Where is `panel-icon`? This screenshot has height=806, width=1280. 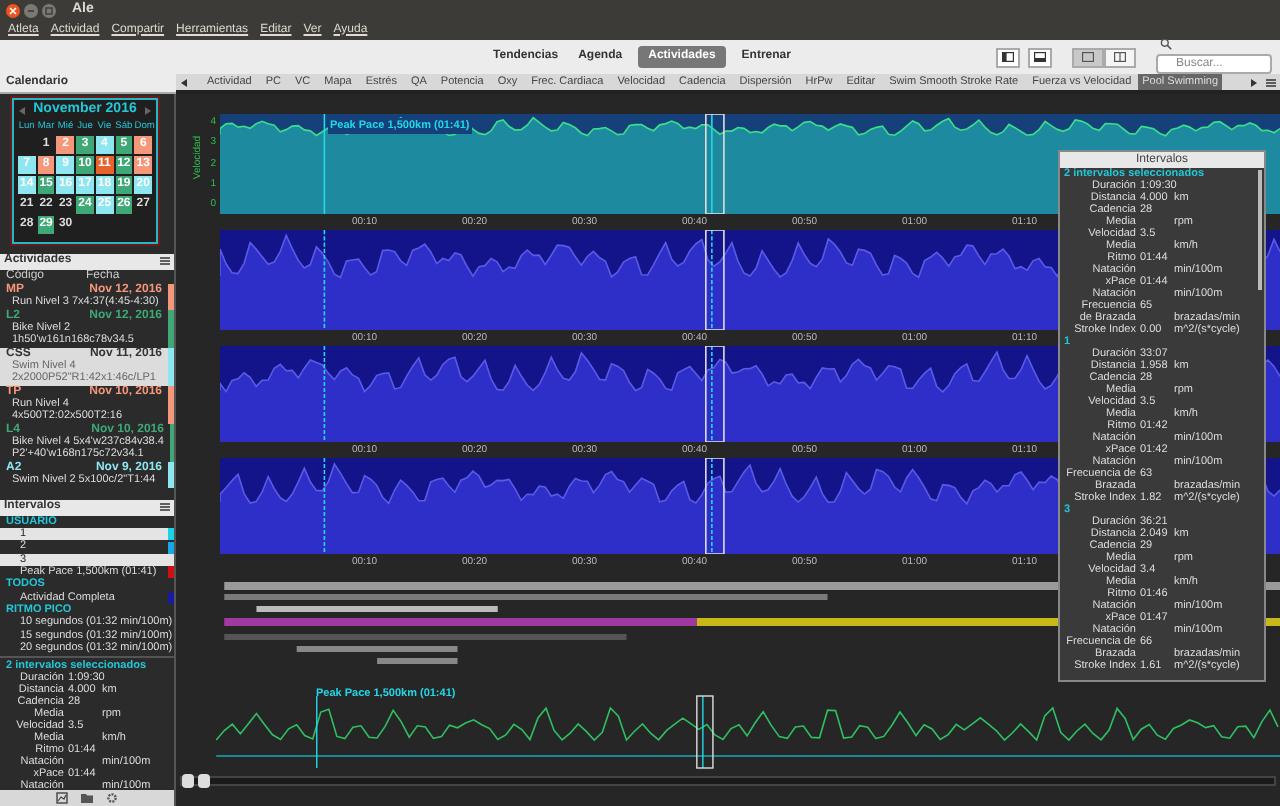 panel-icon is located at coordinates (1040, 57).